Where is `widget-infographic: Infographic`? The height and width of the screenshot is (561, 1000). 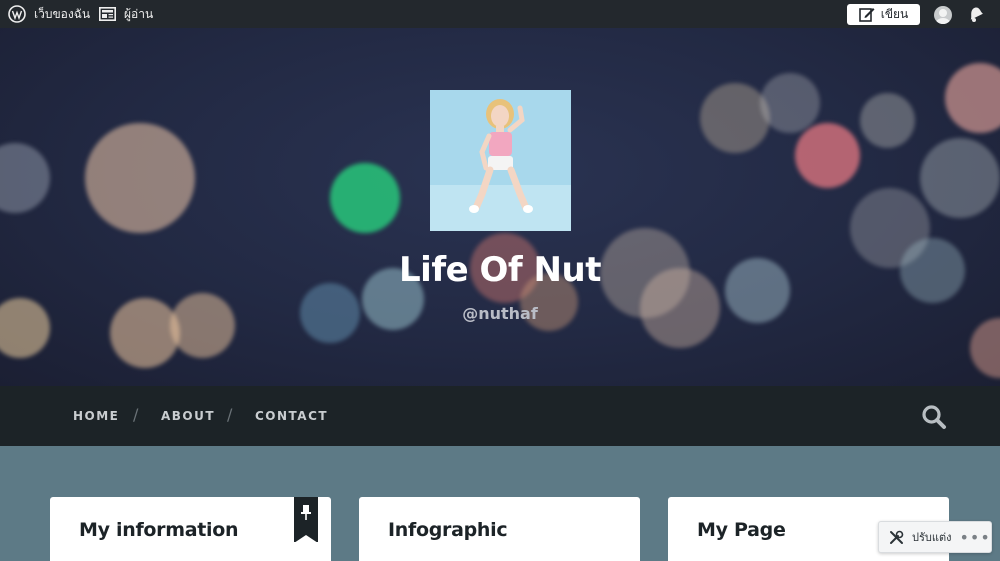 widget-infographic: Infographic is located at coordinates (499, 529).